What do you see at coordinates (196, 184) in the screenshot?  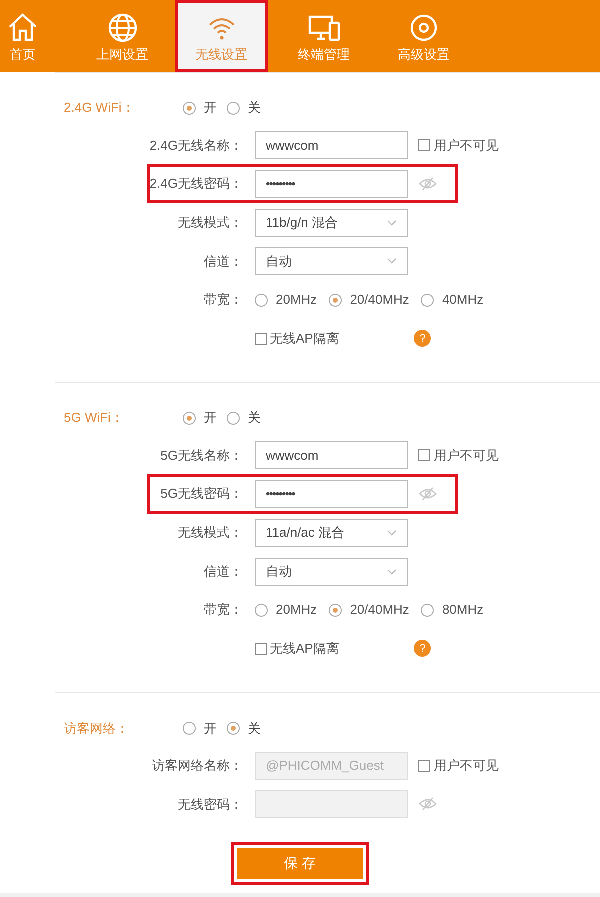 I see `field-label: 2.4G无线密码：` at bounding box center [196, 184].